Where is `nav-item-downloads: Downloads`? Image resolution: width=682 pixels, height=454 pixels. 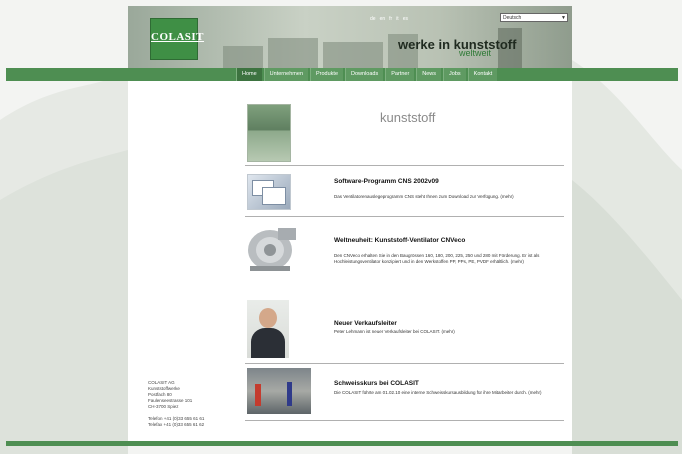 nav-item-downloads: Downloads is located at coordinates (364, 74).